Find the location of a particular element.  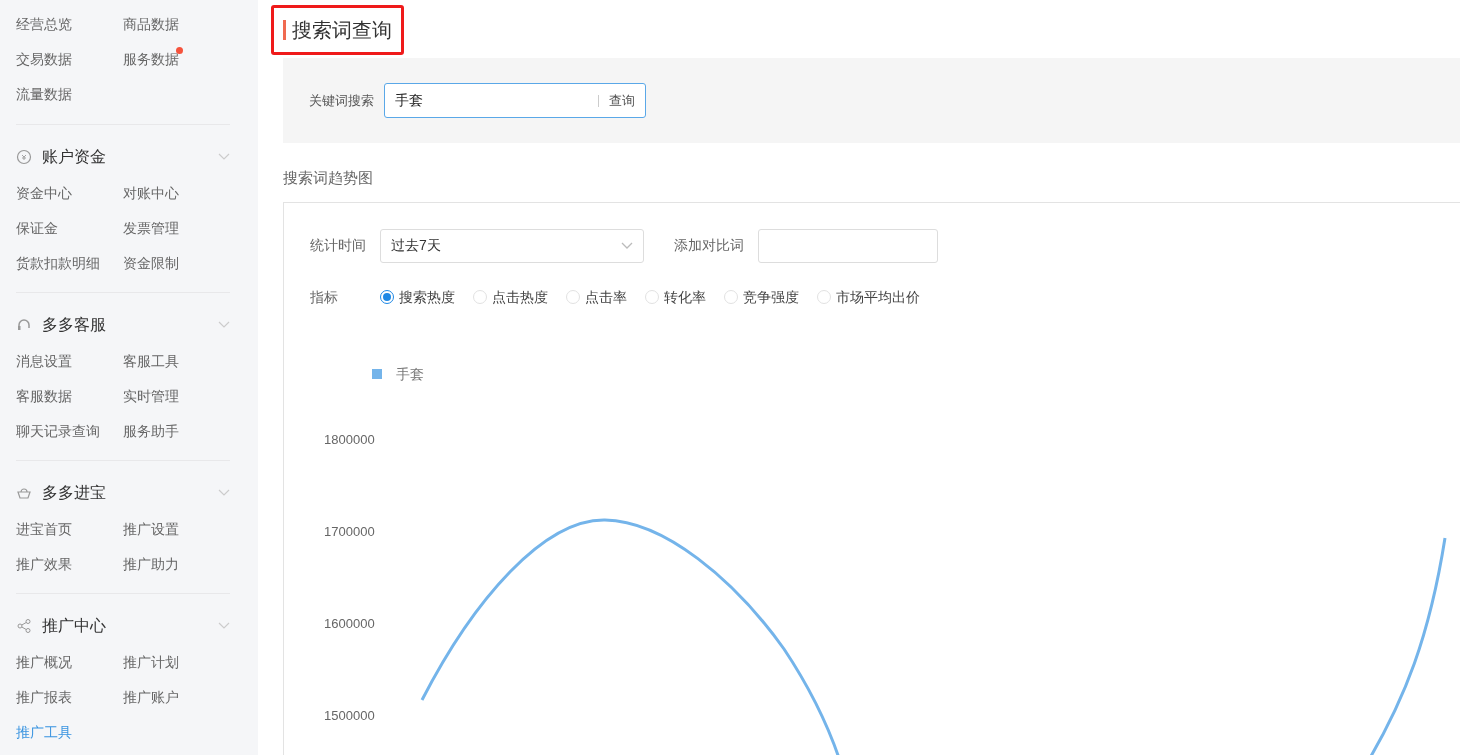

sidebar-link: 资金中心 is located at coordinates (44, 193).